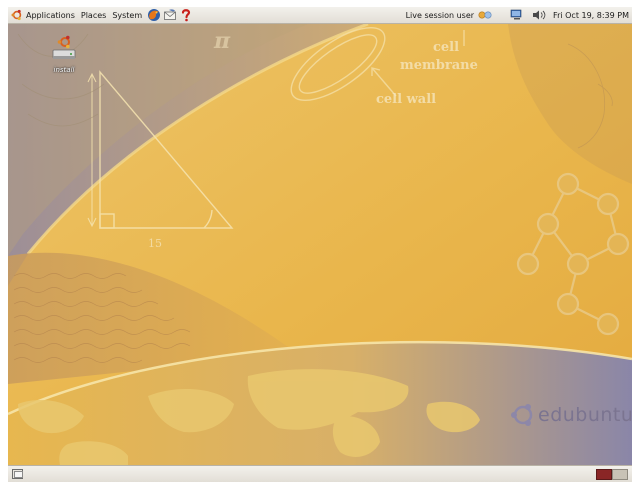 Image resolution: width=632 pixels, height=482 pixels. Describe the element at coordinates (439, 65) in the screenshot. I see `wallpaper-membrane-text: membrane` at that location.